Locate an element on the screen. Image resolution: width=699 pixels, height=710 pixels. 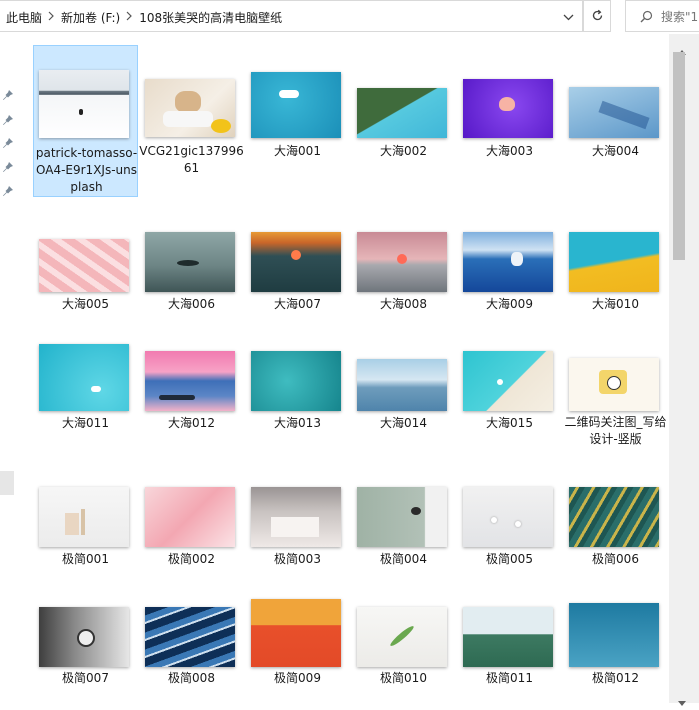
file-item: 大海004 is located at coordinates (615, 121).